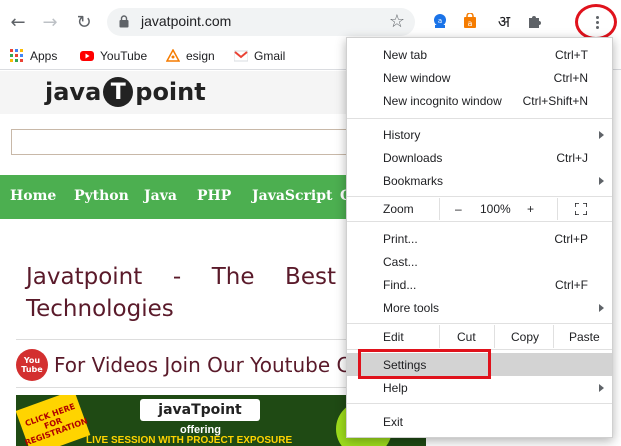 The height and width of the screenshot is (446, 621). Describe the element at coordinates (113, 56) in the screenshot. I see `bookmark-youtube: YouTube` at that location.